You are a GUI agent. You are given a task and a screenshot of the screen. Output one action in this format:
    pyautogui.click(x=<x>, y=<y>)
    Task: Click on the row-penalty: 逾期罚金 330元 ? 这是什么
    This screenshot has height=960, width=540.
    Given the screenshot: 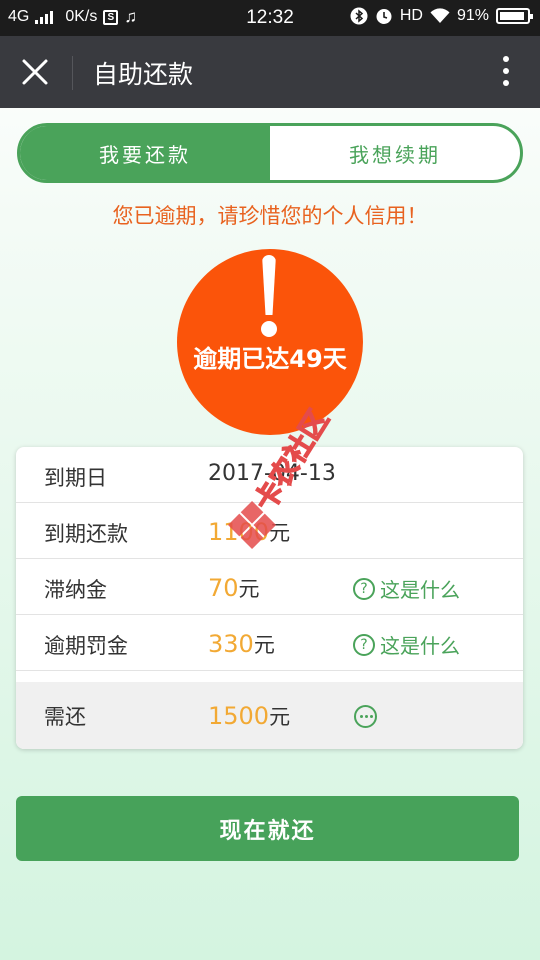 What is the action you would take?
    pyautogui.click(x=269, y=643)
    